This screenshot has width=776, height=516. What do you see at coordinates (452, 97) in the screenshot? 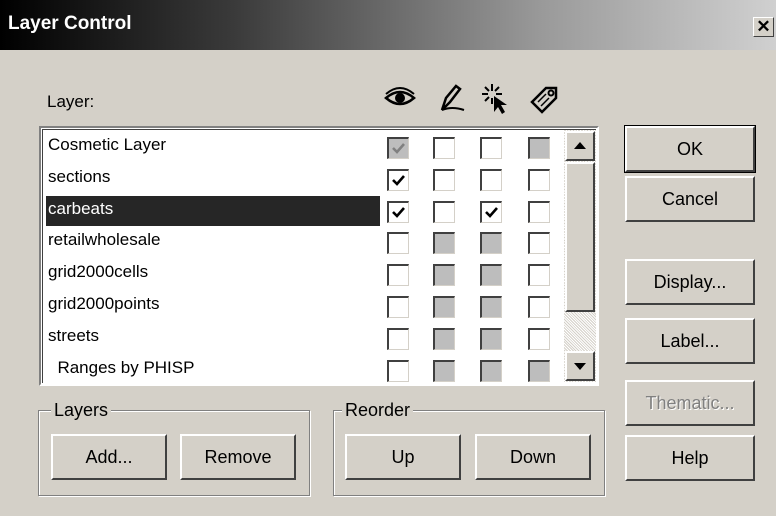
I see `editable-pencil-icon` at bounding box center [452, 97].